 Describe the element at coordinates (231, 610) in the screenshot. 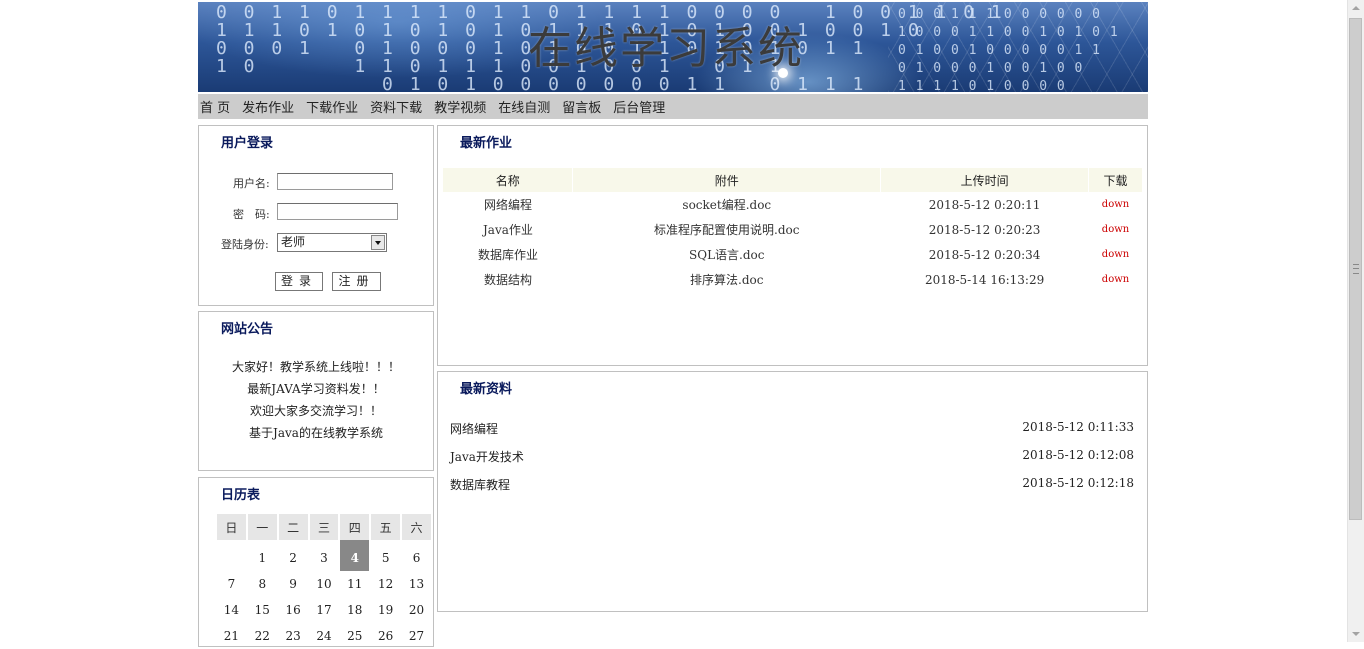

I see `calendar-day: 14` at that location.